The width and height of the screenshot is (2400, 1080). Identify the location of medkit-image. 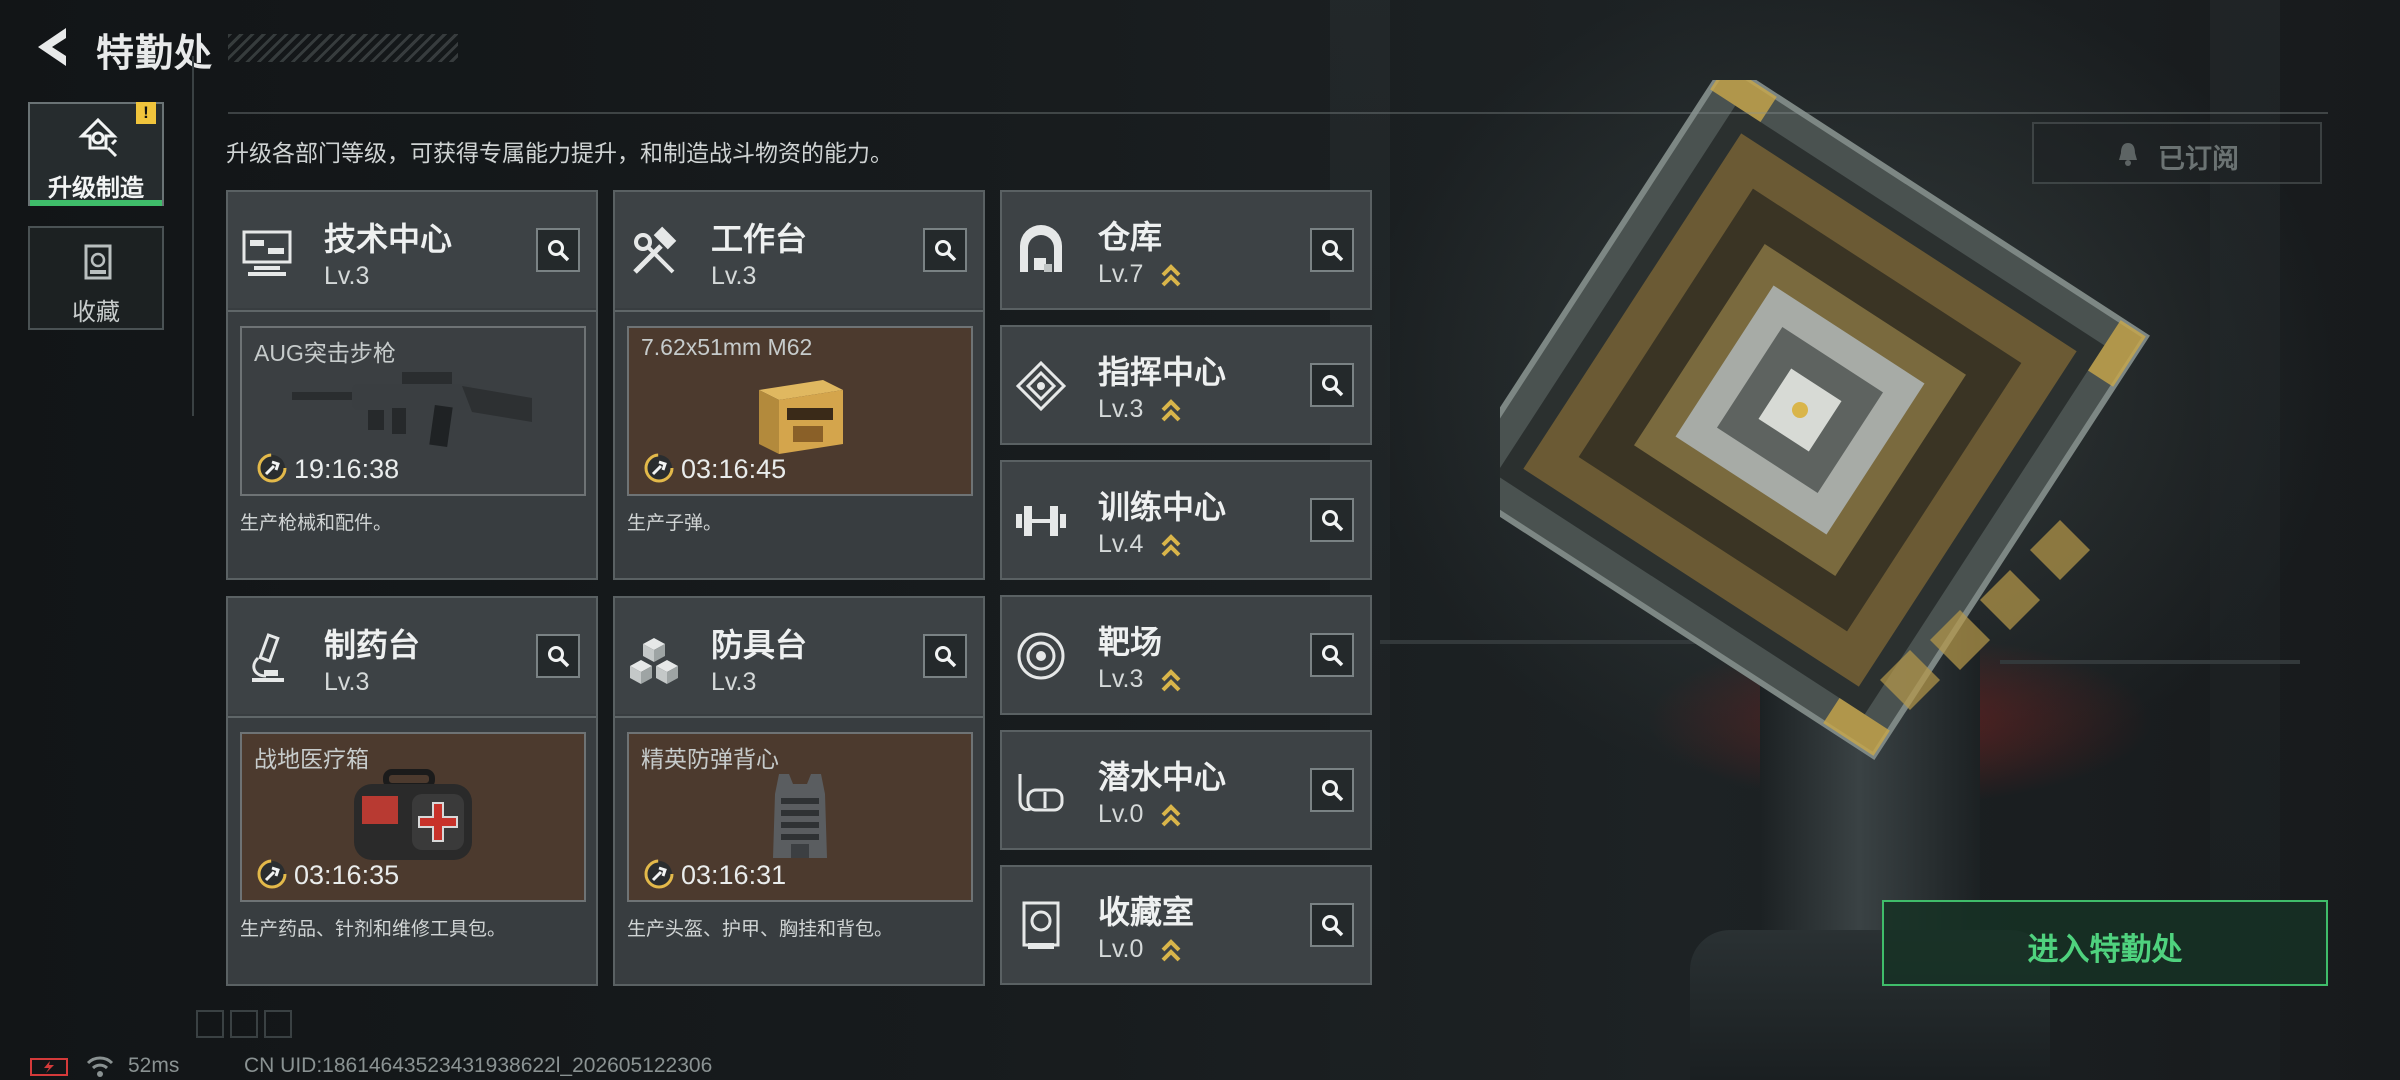
(413, 814).